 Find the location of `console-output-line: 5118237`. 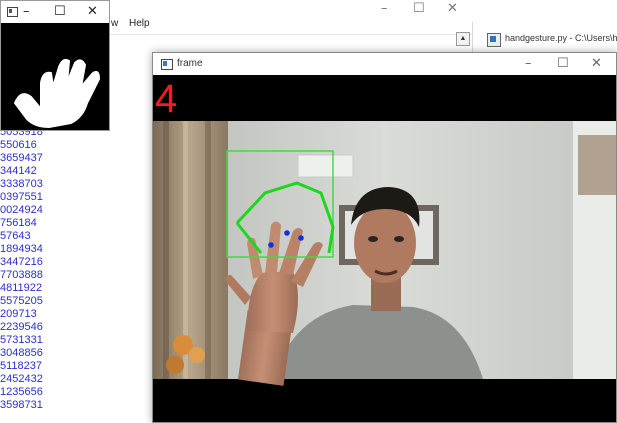

console-output-line: 5118237 is located at coordinates (21, 366).